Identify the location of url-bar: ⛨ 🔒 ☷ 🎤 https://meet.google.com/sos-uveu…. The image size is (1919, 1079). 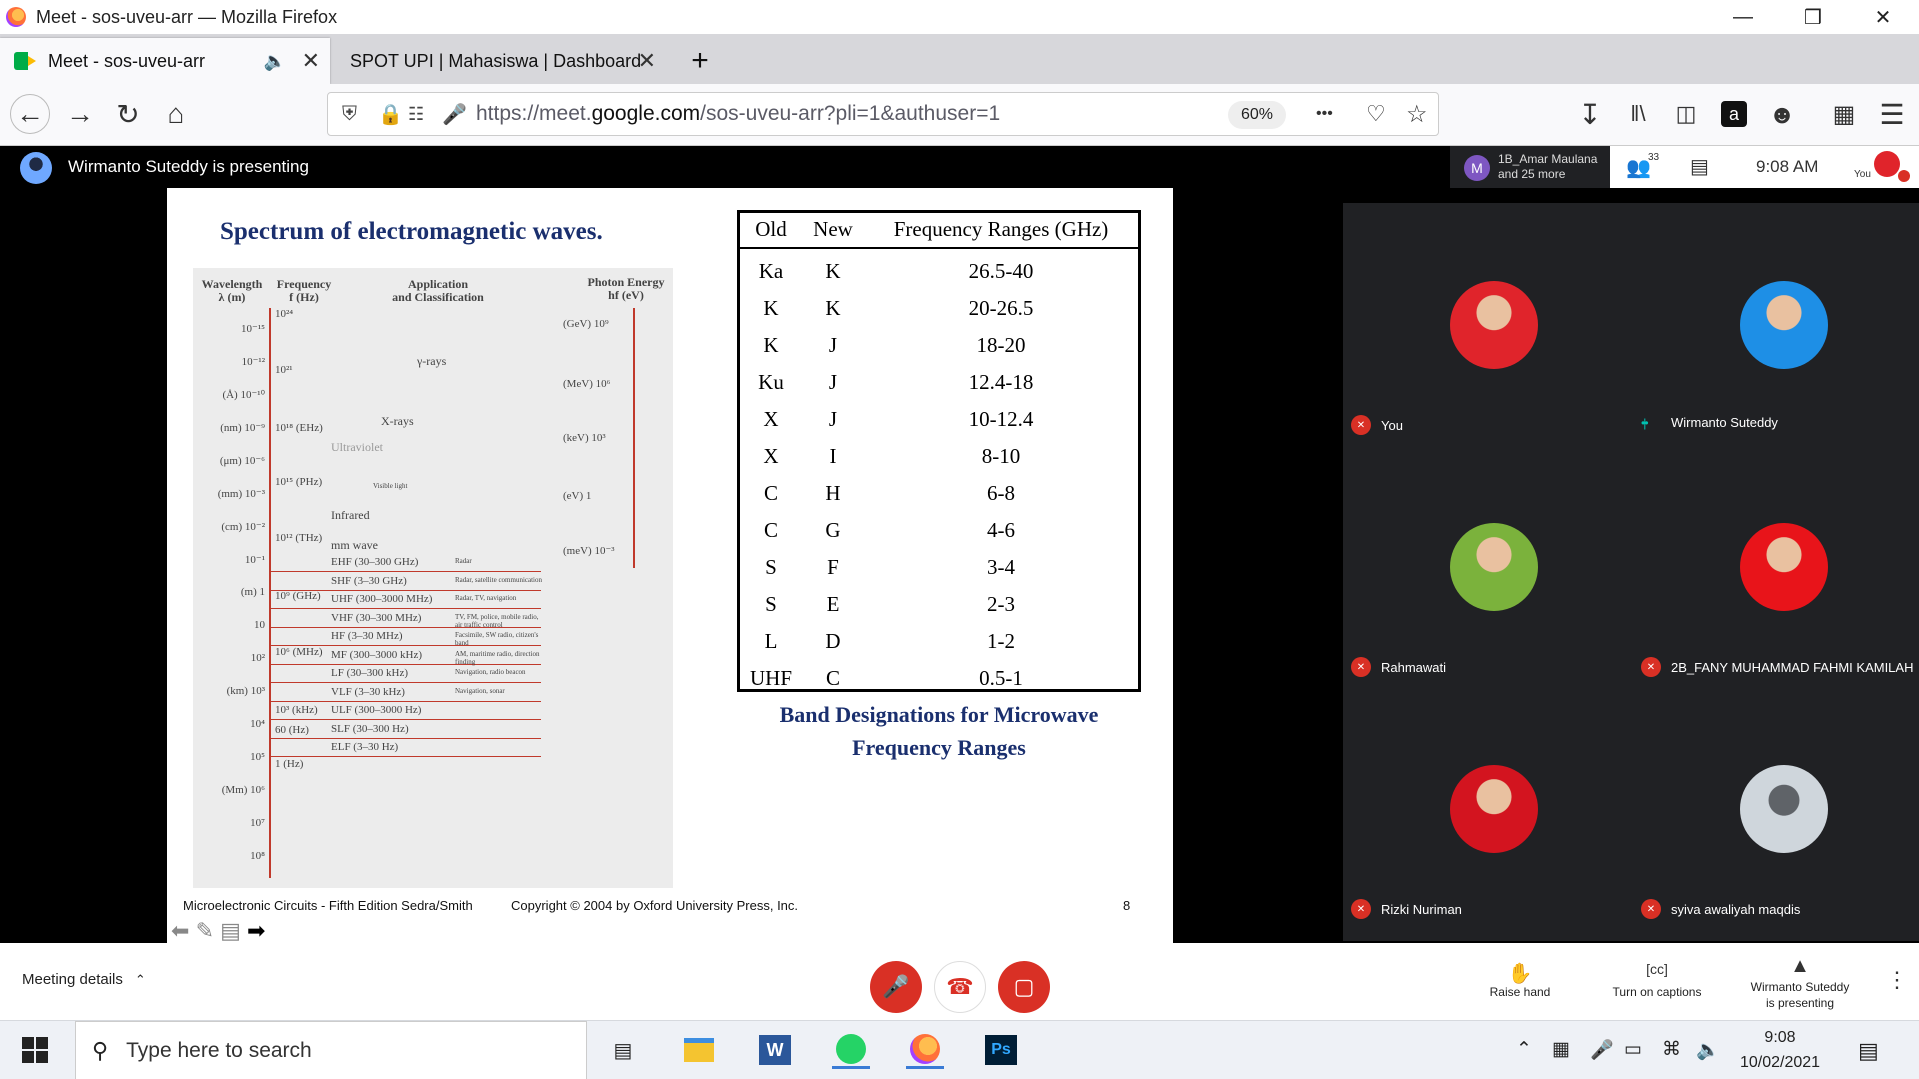
(883, 114).